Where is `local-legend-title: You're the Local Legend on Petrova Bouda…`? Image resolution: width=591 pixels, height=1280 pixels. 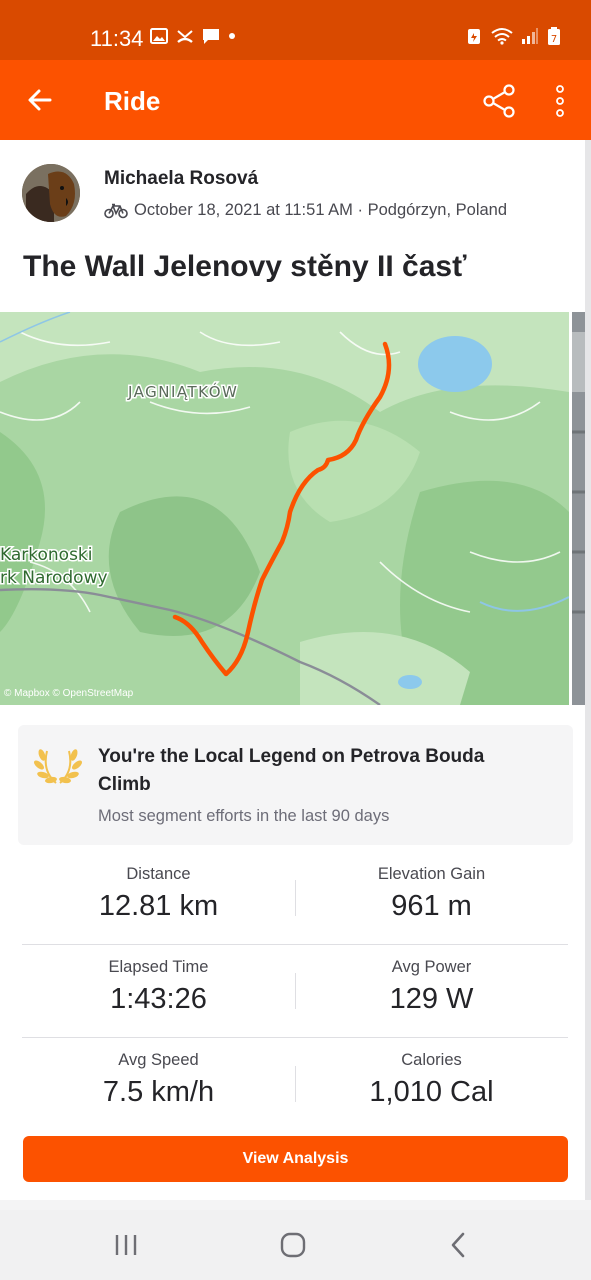 local-legend-title: You're the Local Legend on Petrova Bouda… is located at coordinates (291, 770).